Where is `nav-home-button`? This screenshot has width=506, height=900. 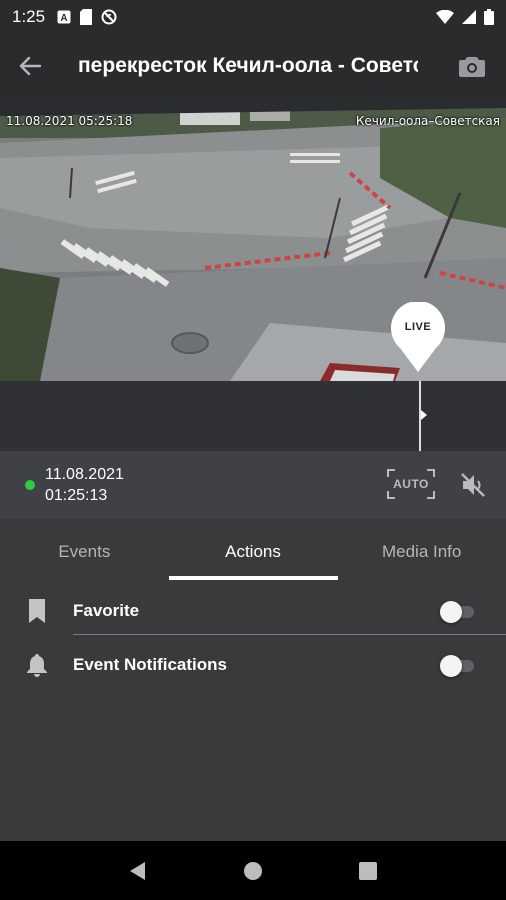 nav-home-button is located at coordinates (253, 871).